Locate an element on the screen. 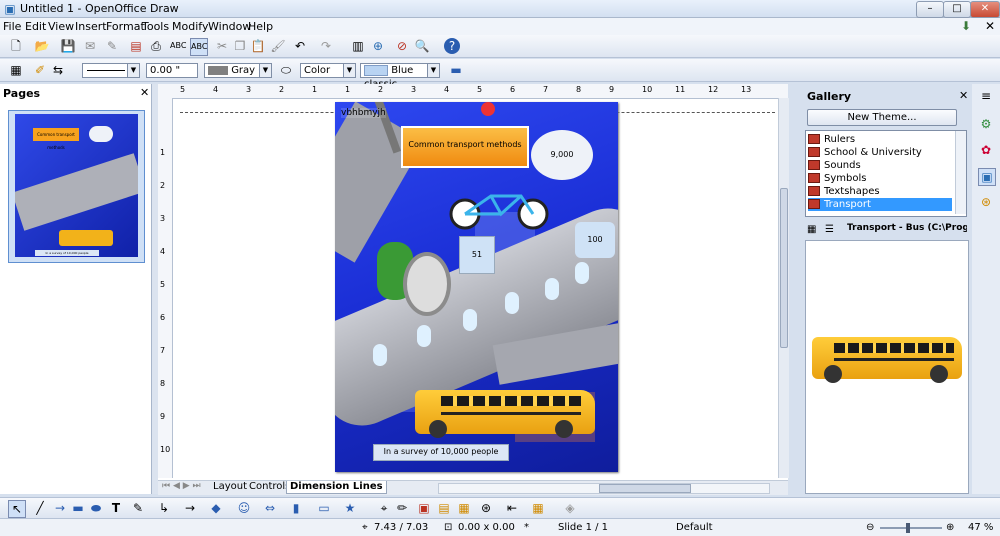  cloud-callout: 9,000 is located at coordinates (562, 155).